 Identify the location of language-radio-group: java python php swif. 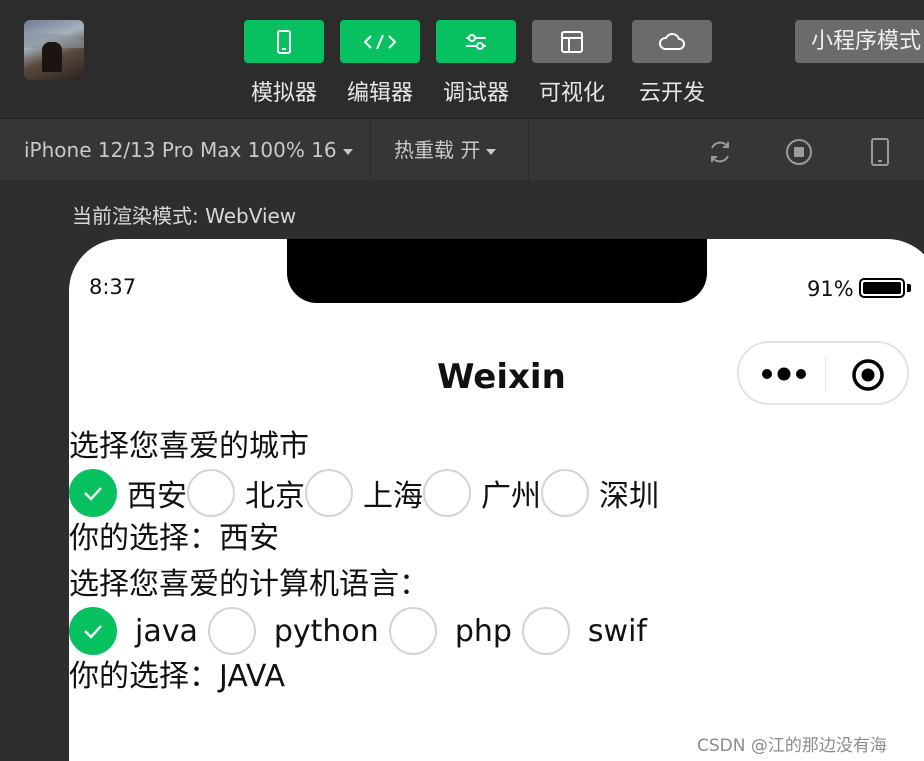
(496, 631).